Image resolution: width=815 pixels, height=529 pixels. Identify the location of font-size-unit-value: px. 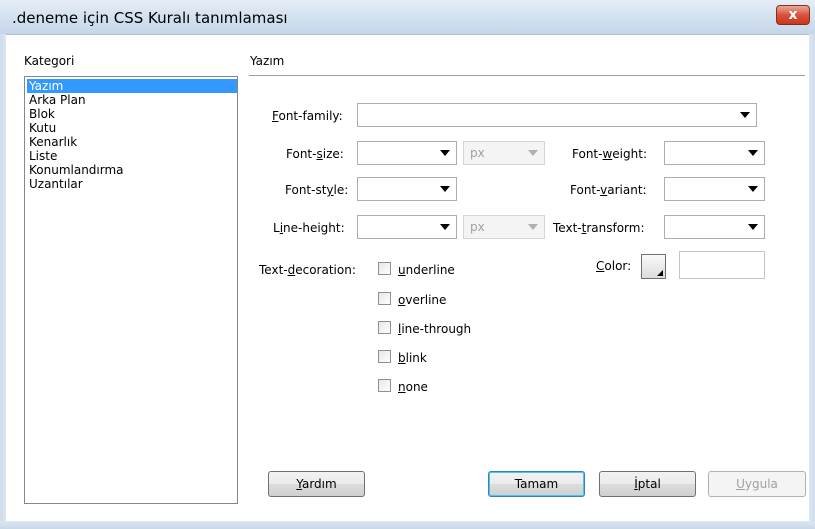
(477, 153).